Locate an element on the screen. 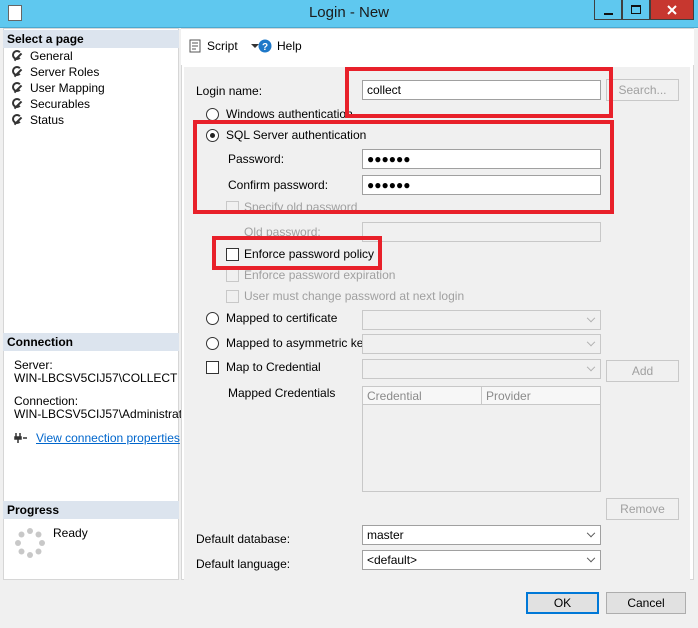 The width and height of the screenshot is (698, 628). must-change-checkbox is located at coordinates (232, 296).